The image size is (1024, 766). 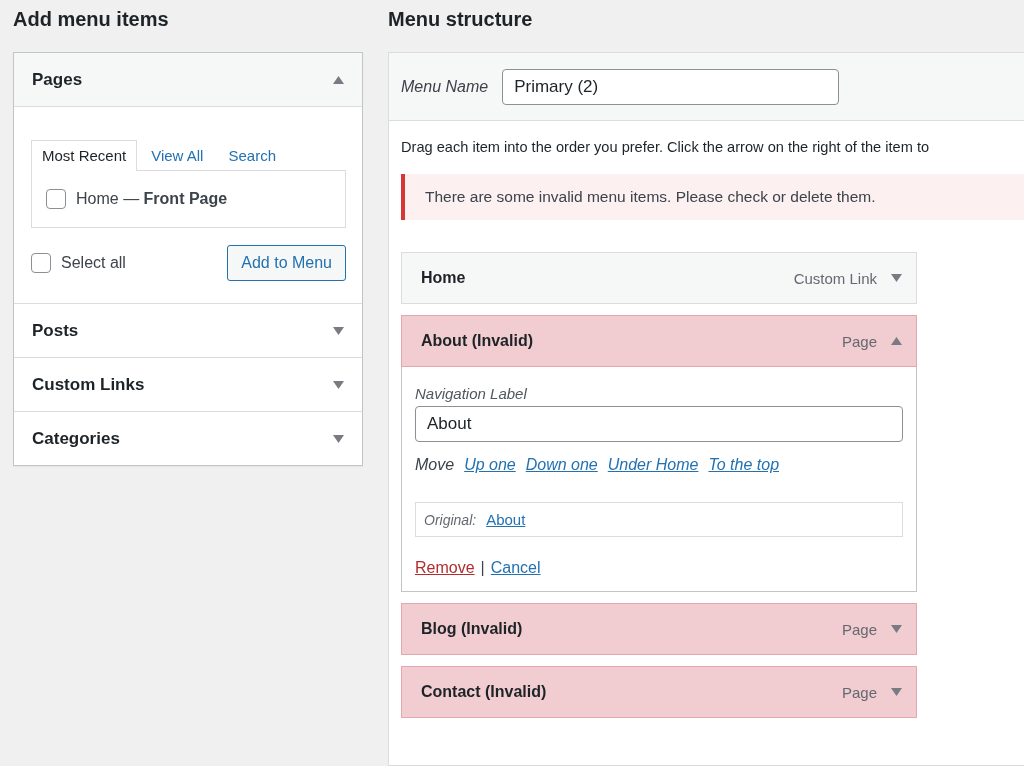 What do you see at coordinates (659, 424) in the screenshot?
I see `input-field: About` at bounding box center [659, 424].